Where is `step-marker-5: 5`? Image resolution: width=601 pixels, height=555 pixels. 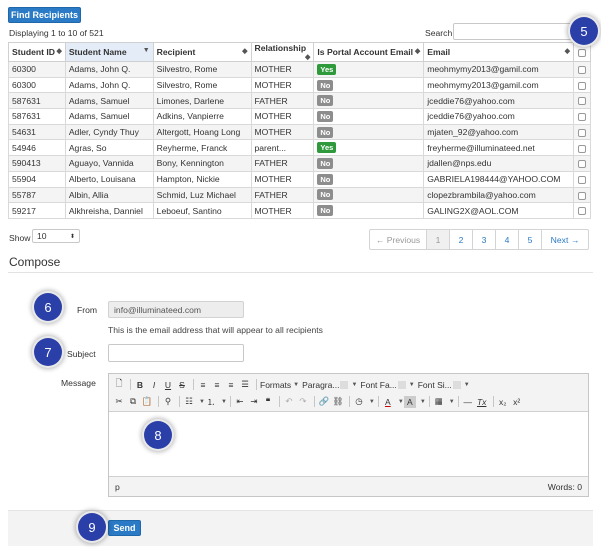
step-marker-5: 5 is located at coordinates (584, 31).